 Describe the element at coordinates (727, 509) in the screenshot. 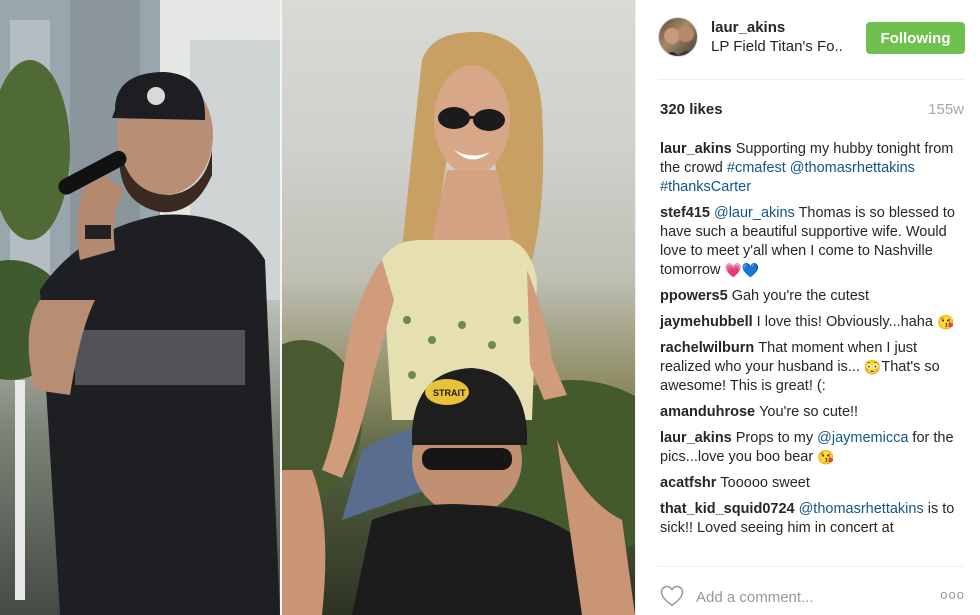

I see `comment-author: that_kid_squid0724` at that location.